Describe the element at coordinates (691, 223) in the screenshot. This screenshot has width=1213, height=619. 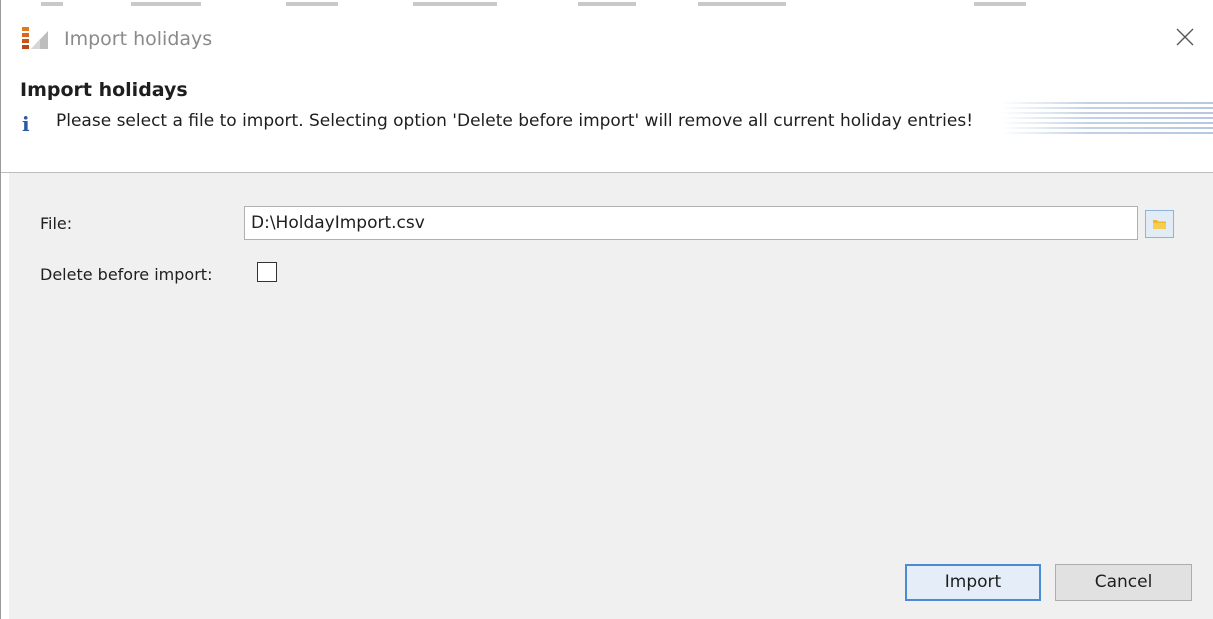
I see `file-path-input` at that location.